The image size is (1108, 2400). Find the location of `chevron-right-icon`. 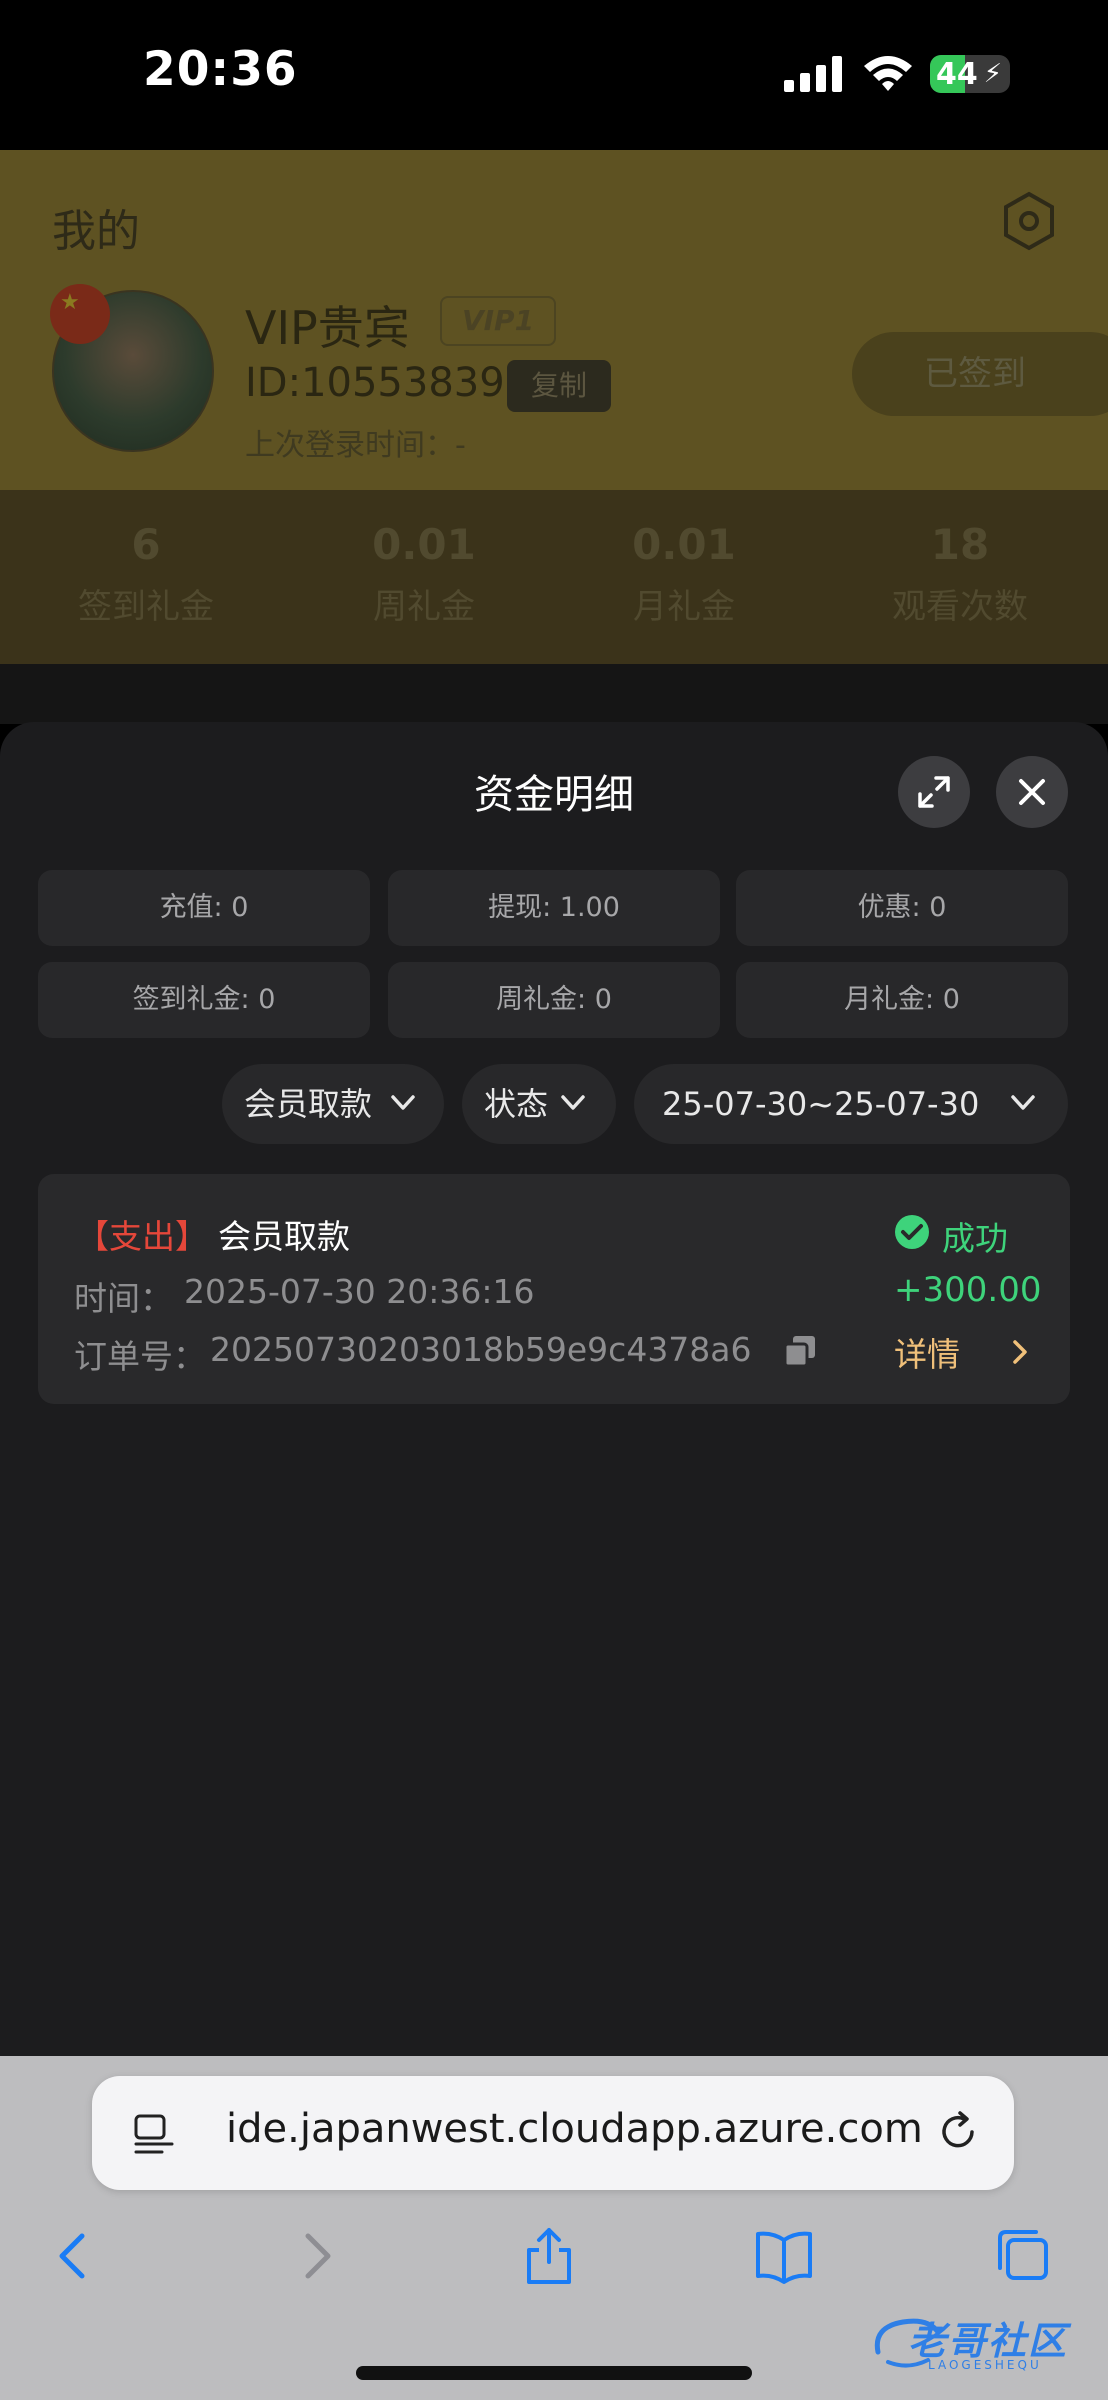

chevron-right-icon is located at coordinates (1020, 1352).